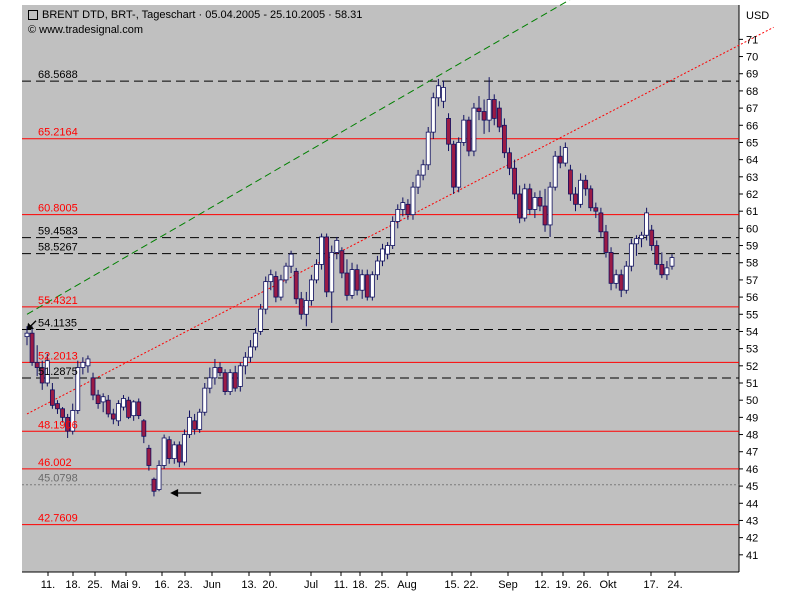 The image size is (800, 605). Describe the element at coordinates (58, 425) in the screenshot. I see `level-label: 48.1906` at that location.